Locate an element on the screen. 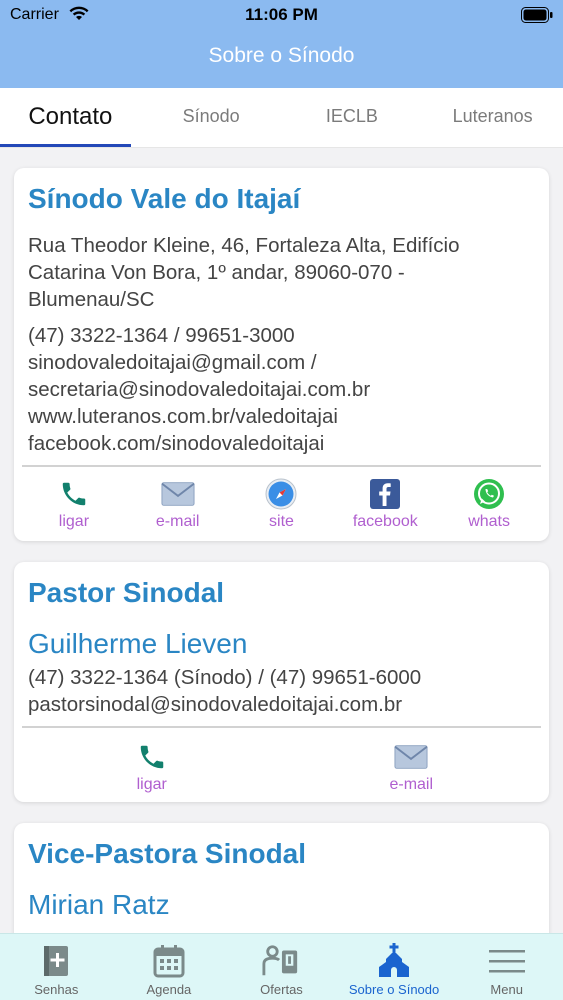  tabbar-item-sobre-o-sinodo: Sobre o Sínodo is located at coordinates (394, 967).